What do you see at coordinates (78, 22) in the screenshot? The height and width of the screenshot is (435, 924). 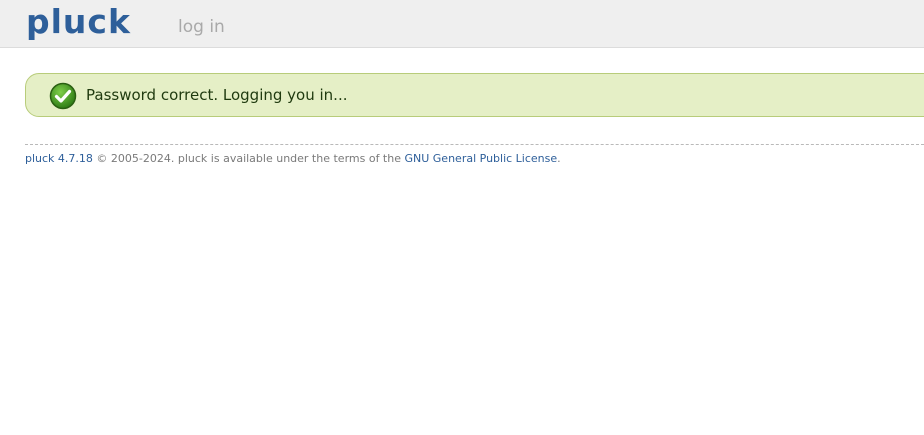 I see `logo-link: pluck` at bounding box center [78, 22].